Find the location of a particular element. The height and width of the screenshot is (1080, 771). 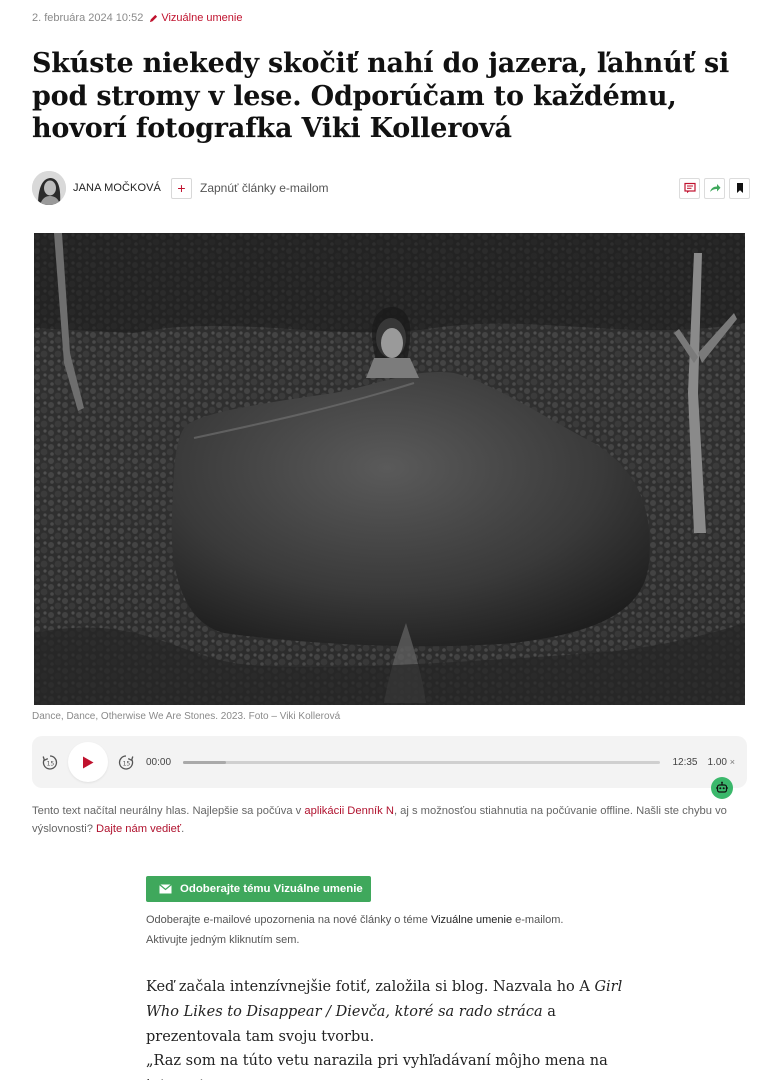

share-icon is located at coordinates (714, 188).